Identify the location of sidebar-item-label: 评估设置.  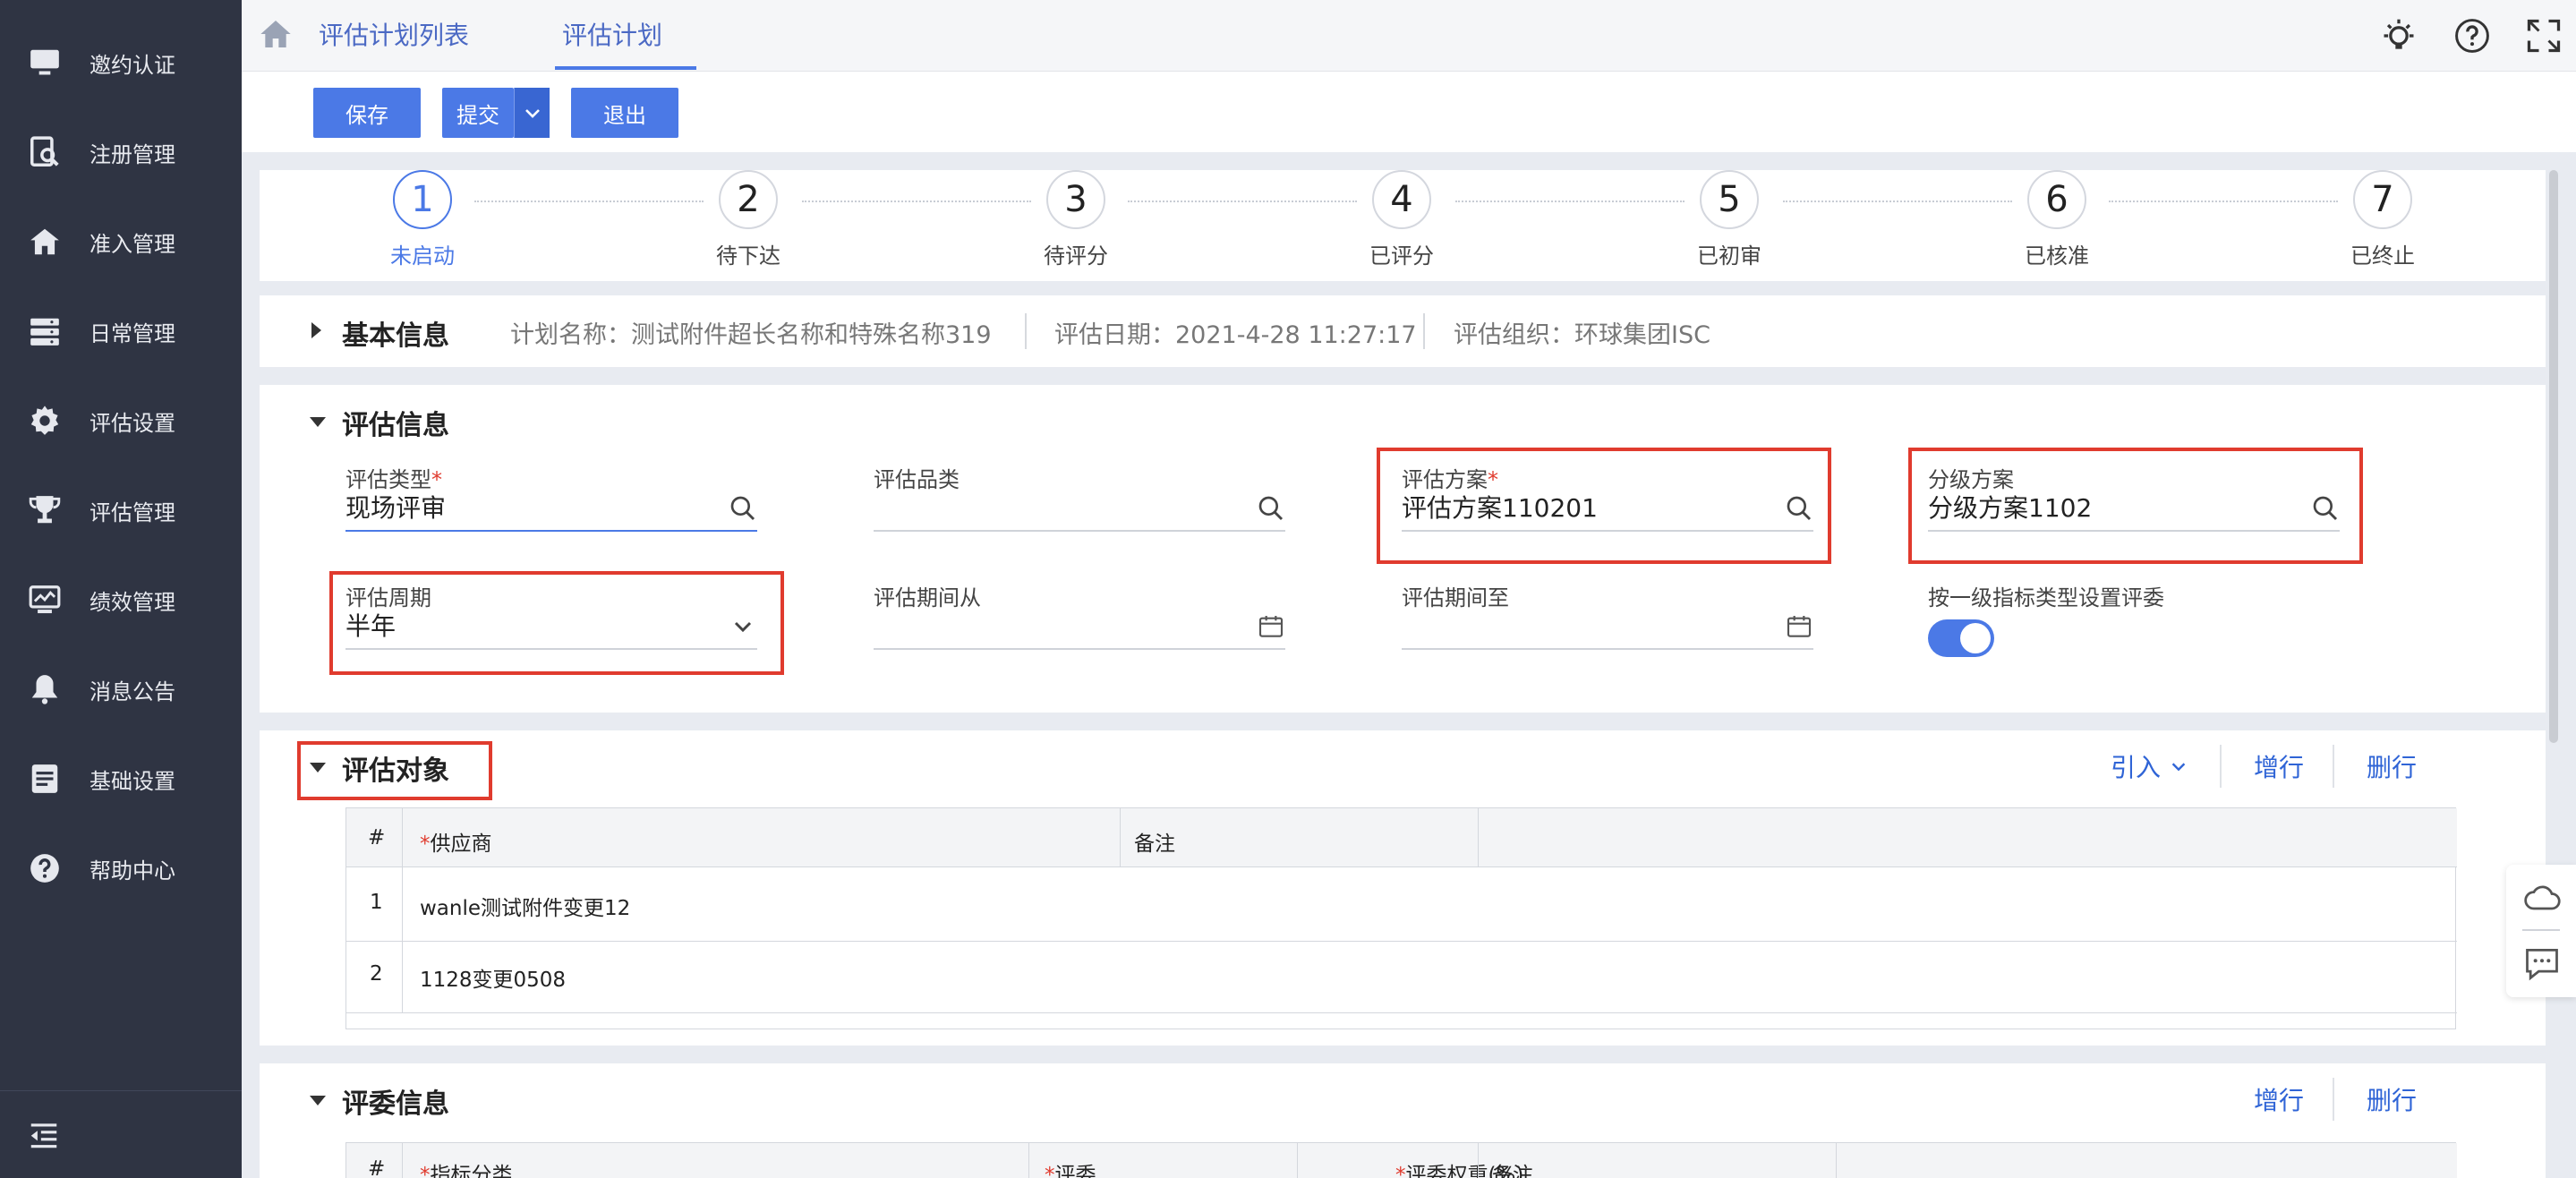
(132, 423).